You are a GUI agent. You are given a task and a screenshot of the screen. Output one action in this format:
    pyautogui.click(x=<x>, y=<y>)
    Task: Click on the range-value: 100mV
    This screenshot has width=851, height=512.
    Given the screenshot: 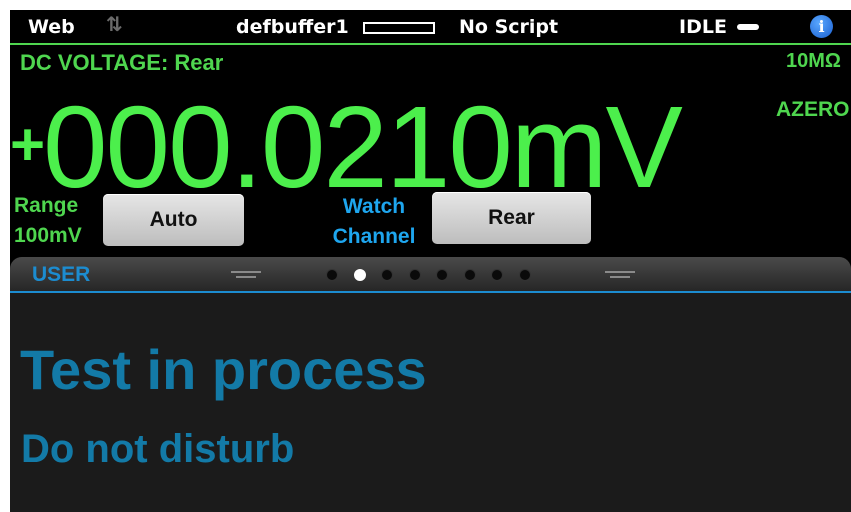 What is the action you would take?
    pyautogui.click(x=48, y=235)
    